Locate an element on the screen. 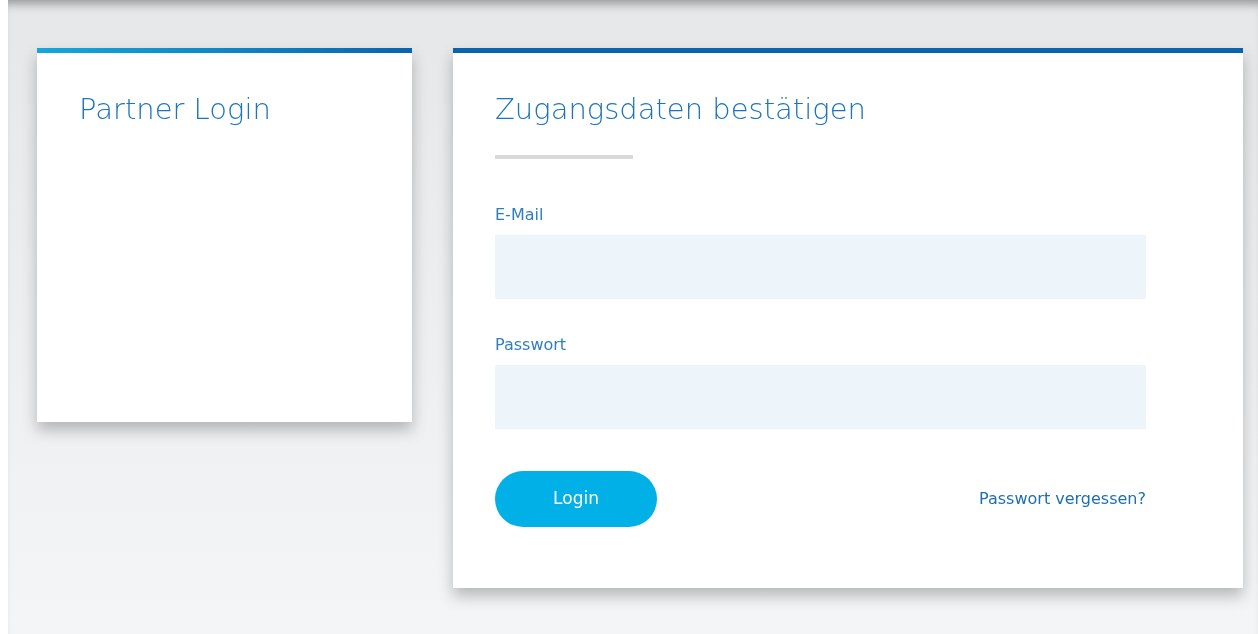  card-title: Partner Login is located at coordinates (175, 109).